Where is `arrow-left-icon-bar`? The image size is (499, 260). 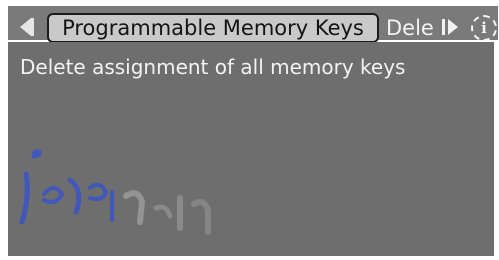 arrow-left-icon-bar is located at coordinates (32, 27).